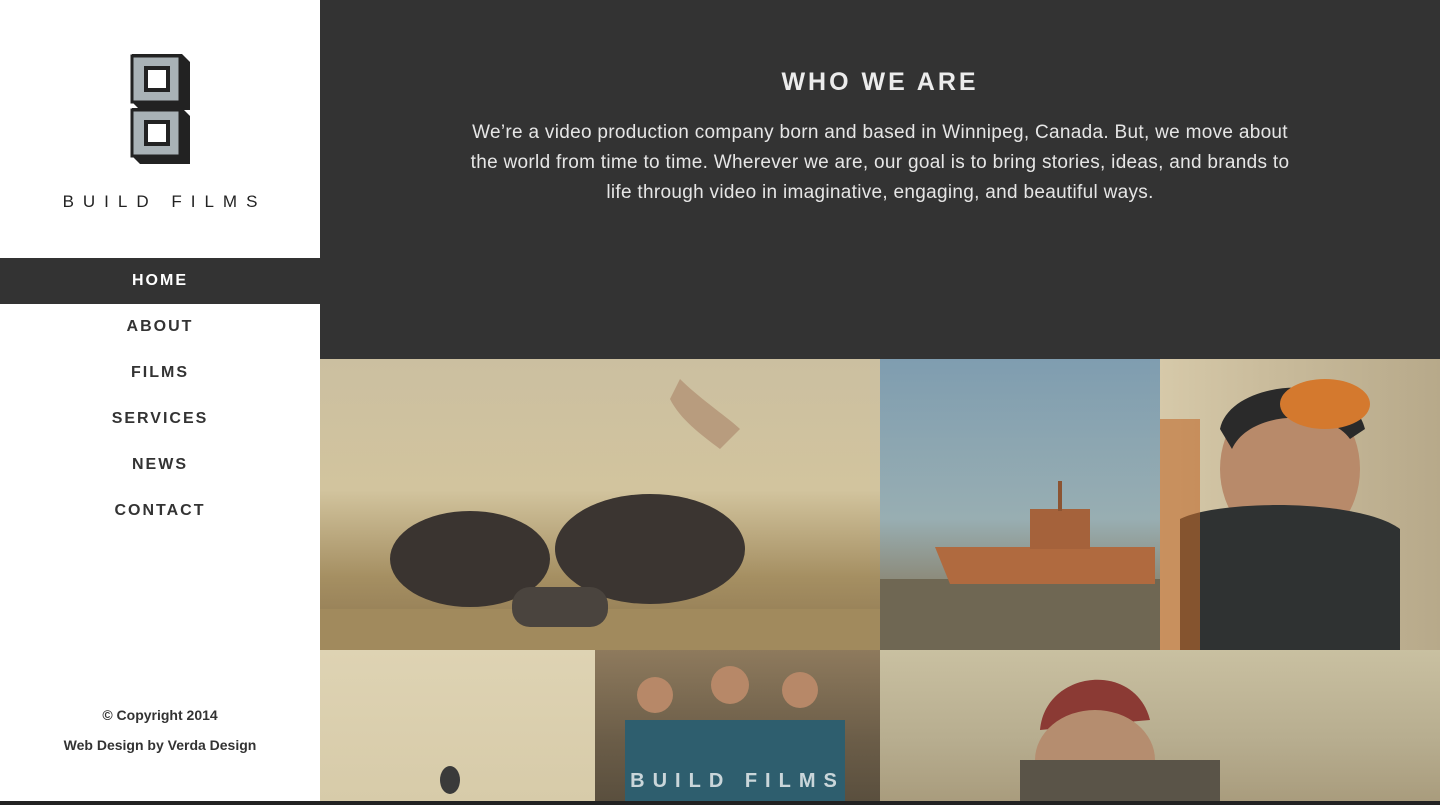 The image size is (1440, 805). I want to click on photo-ship-wreck, so click(1020, 504).